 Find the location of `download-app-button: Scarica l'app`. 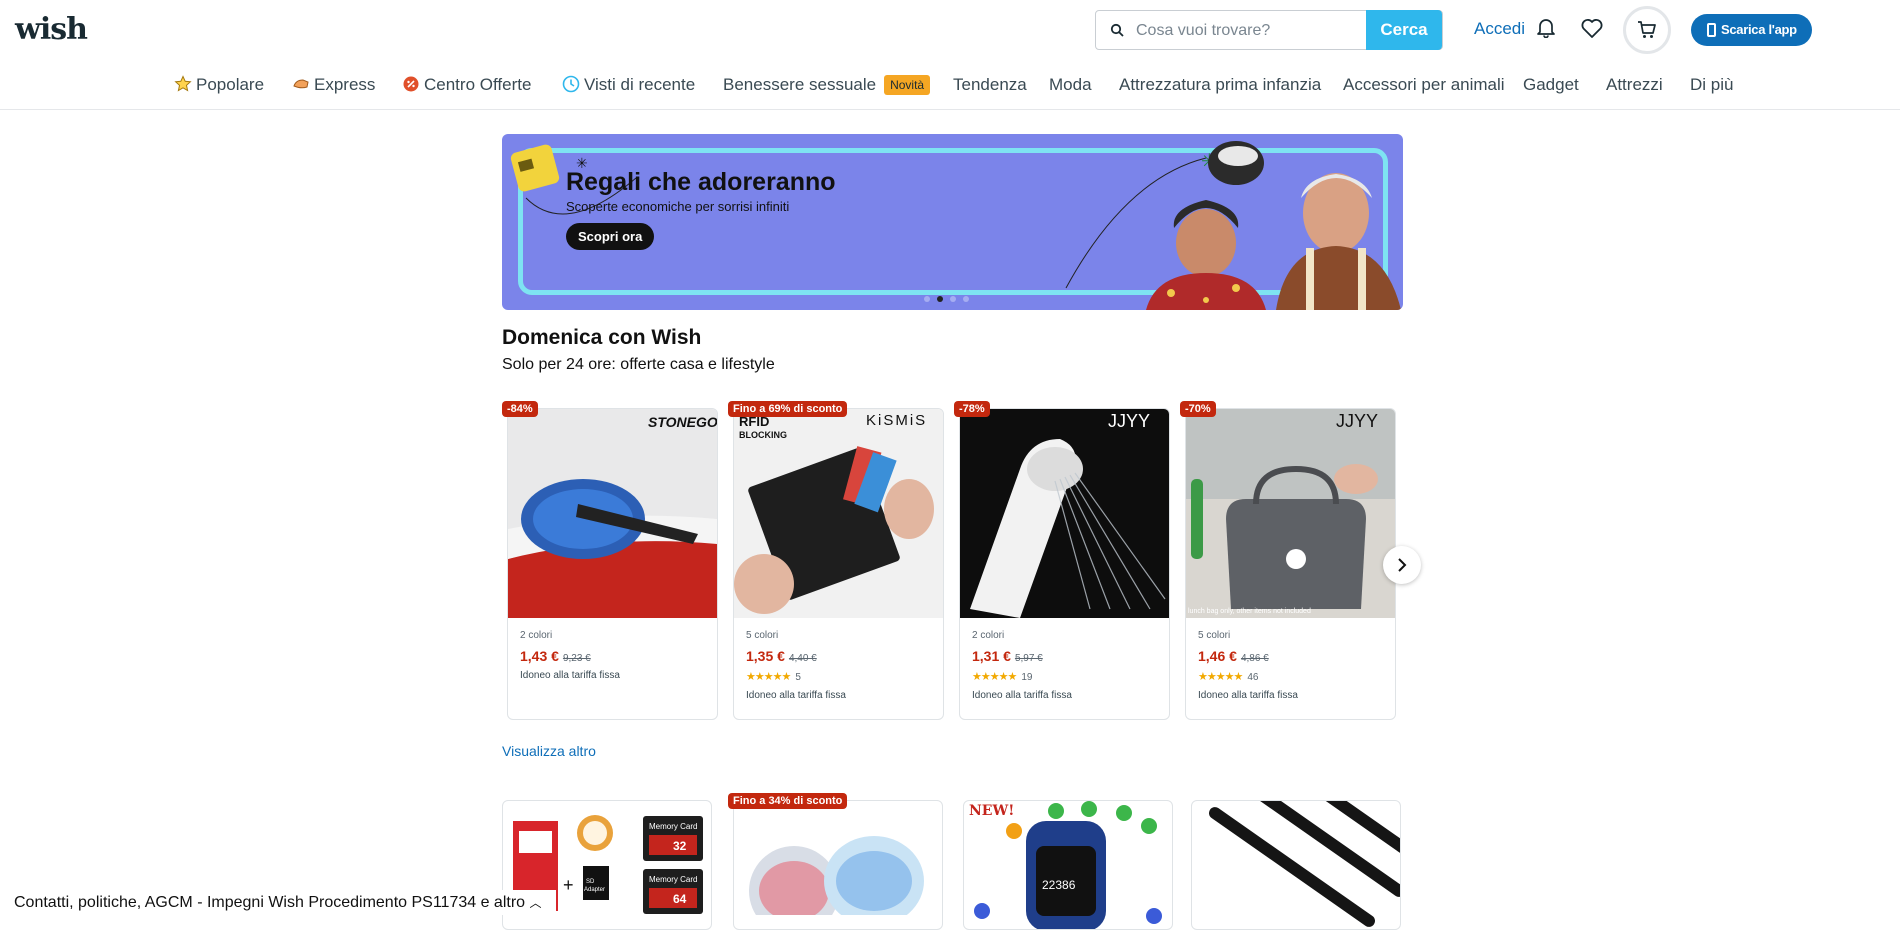

download-app-button: Scarica l'app is located at coordinates (1751, 30).